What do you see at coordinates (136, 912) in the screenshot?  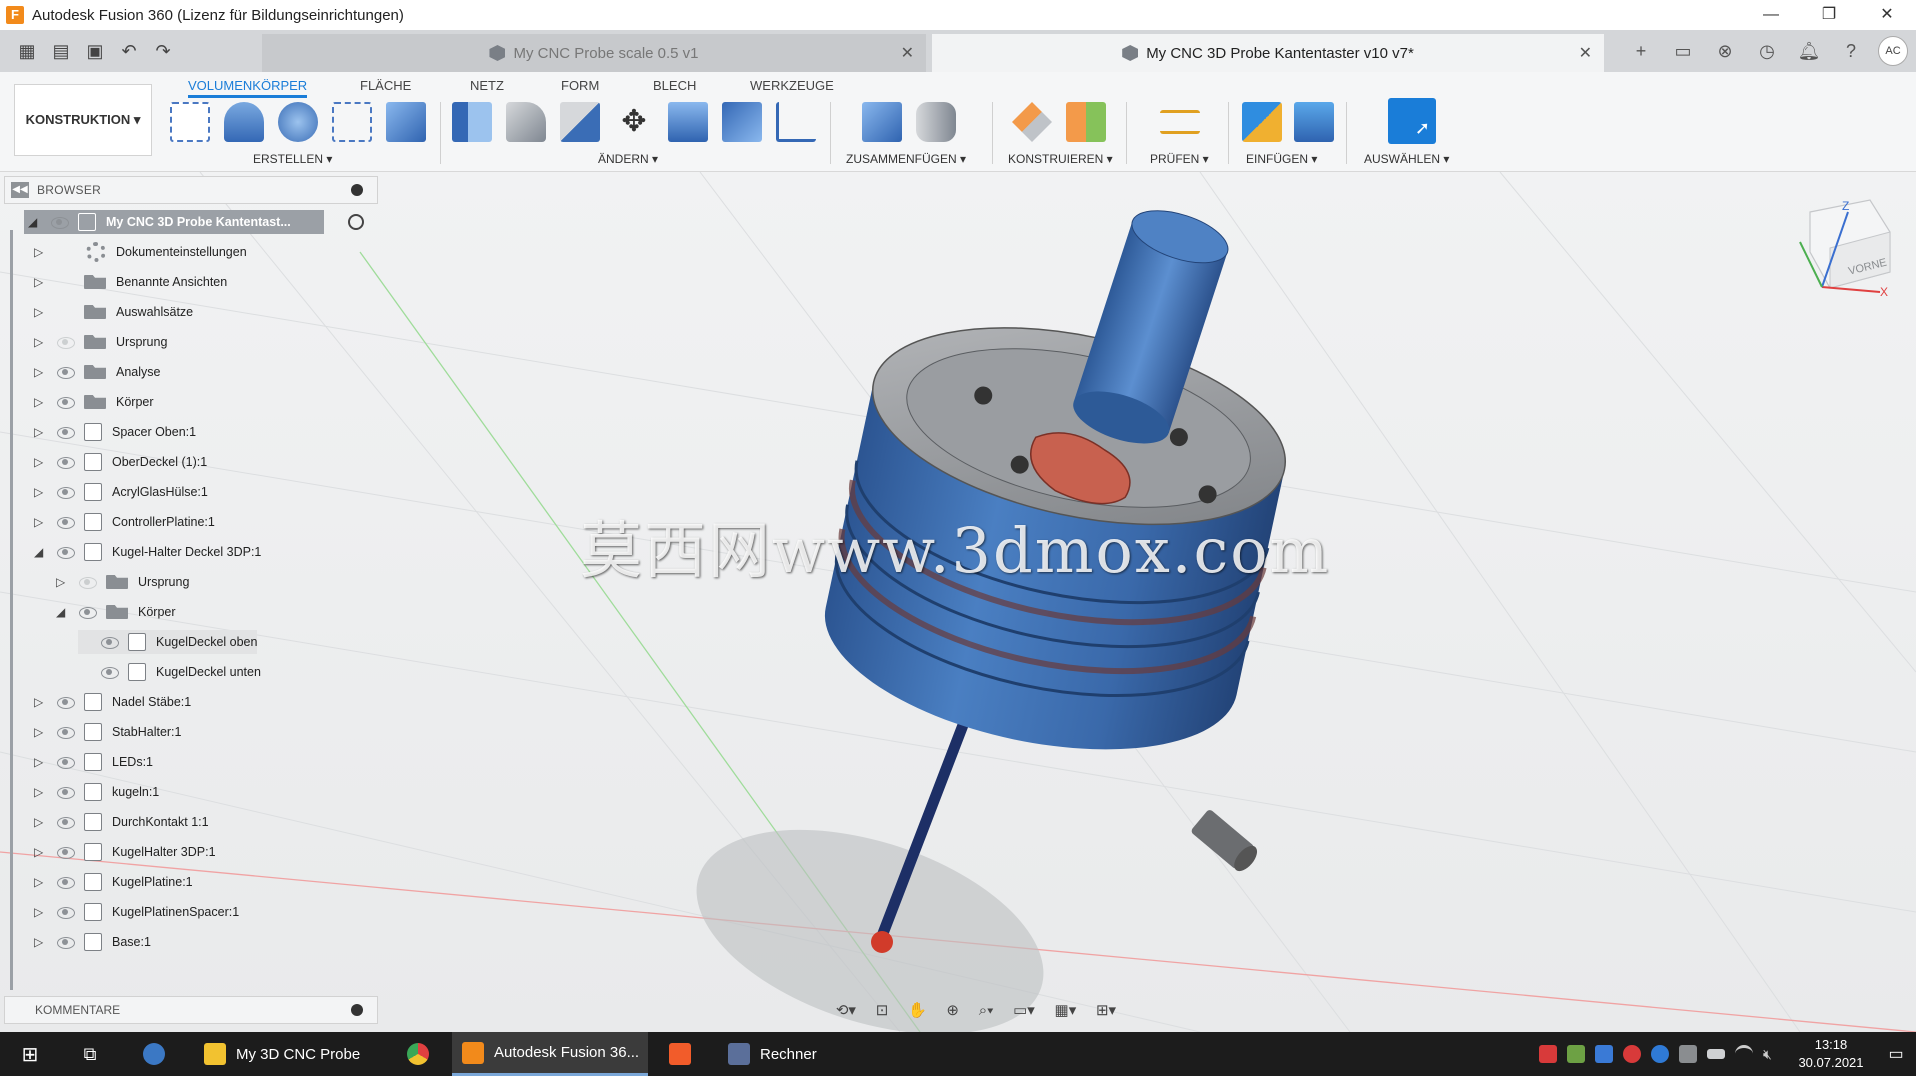 I see `tree-item: ▷ KugelPlatinenSpacer:1` at bounding box center [136, 912].